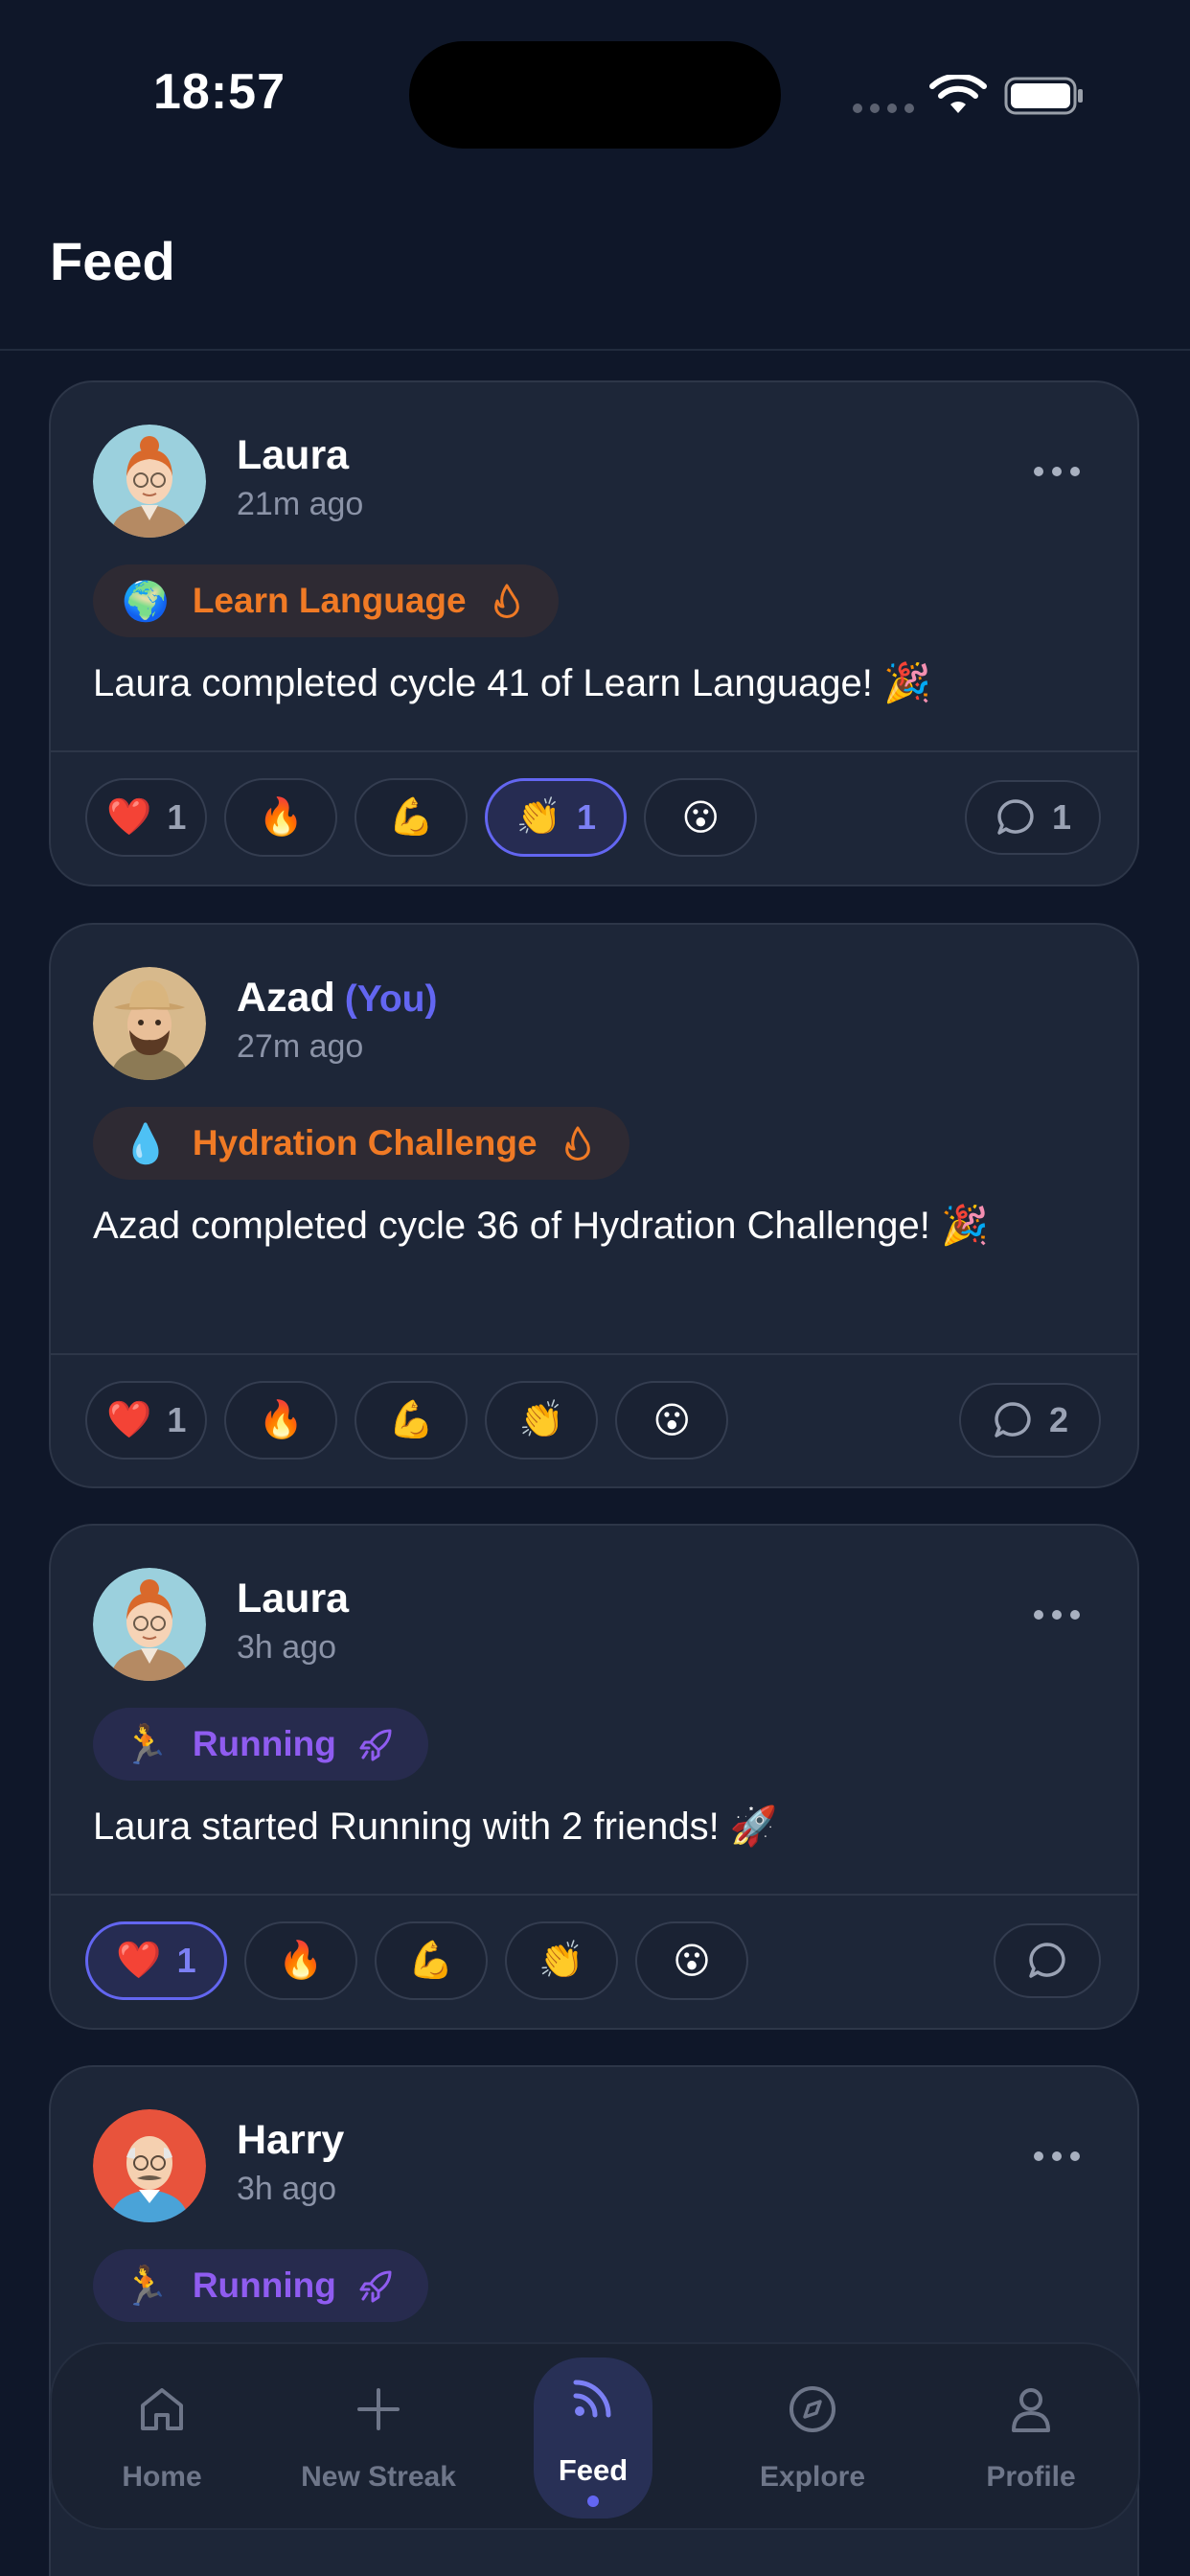 The height and width of the screenshot is (2576, 1190). I want to click on fire-icon: 🔥, so click(281, 817).